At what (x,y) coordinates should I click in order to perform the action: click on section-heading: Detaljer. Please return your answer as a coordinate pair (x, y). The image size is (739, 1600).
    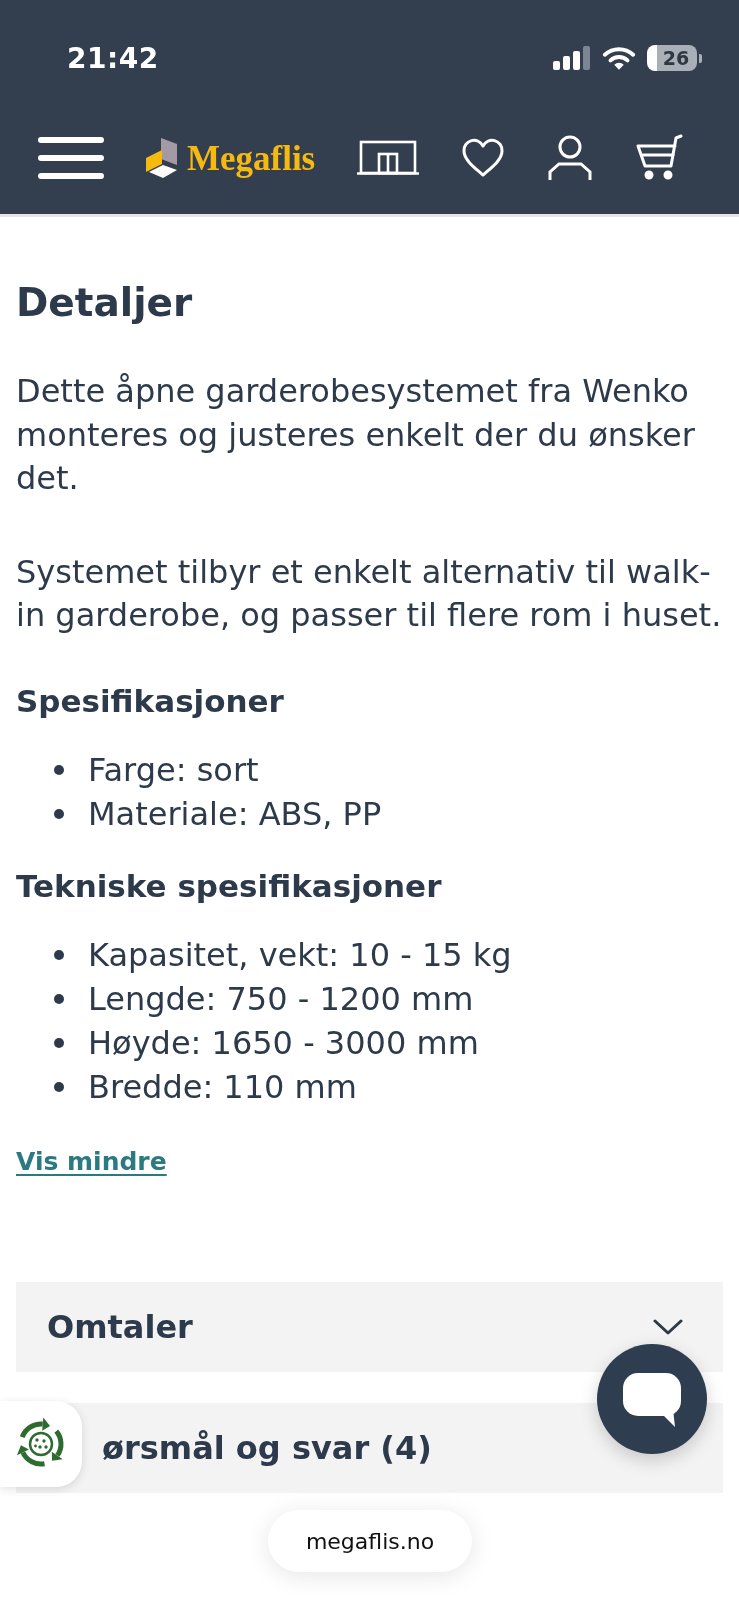
    Looking at the image, I should click on (105, 303).